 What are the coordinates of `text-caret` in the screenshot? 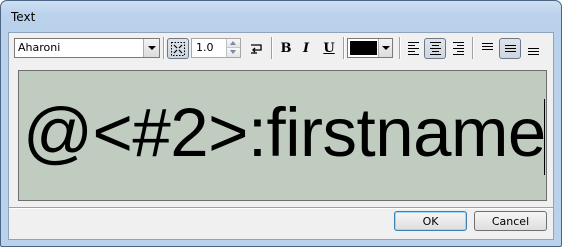 It's located at (544, 137).